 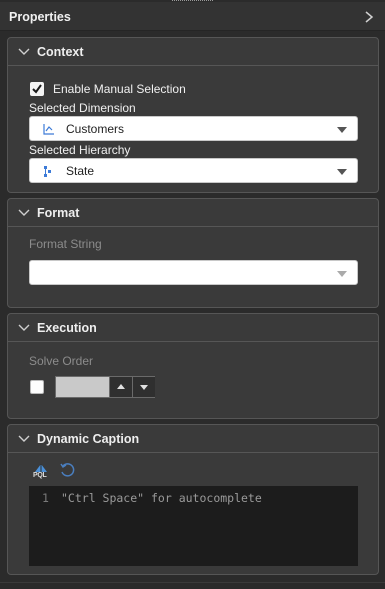 I want to click on context-title: Context, so click(x=60, y=52).